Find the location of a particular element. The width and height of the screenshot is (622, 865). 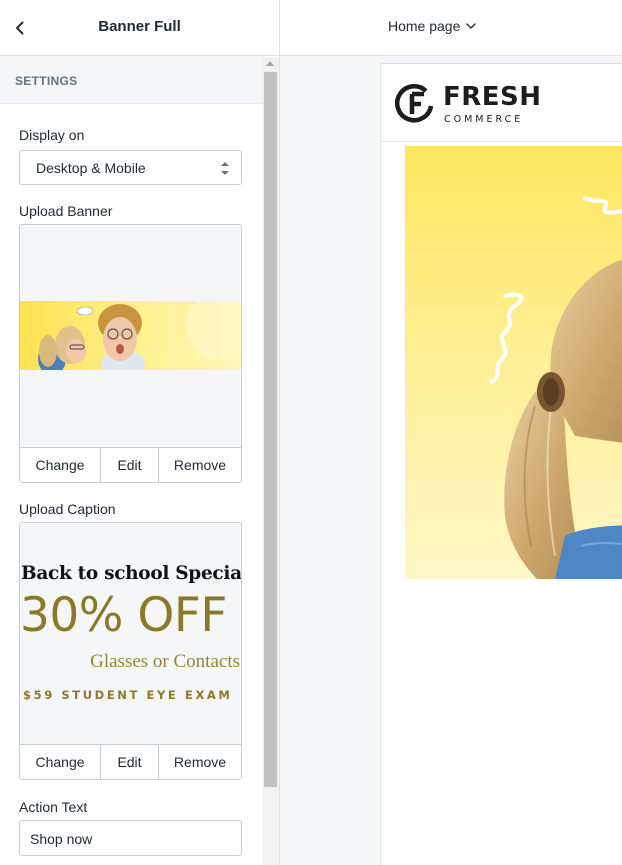

page-selector: Home page is located at coordinates (432, 26).